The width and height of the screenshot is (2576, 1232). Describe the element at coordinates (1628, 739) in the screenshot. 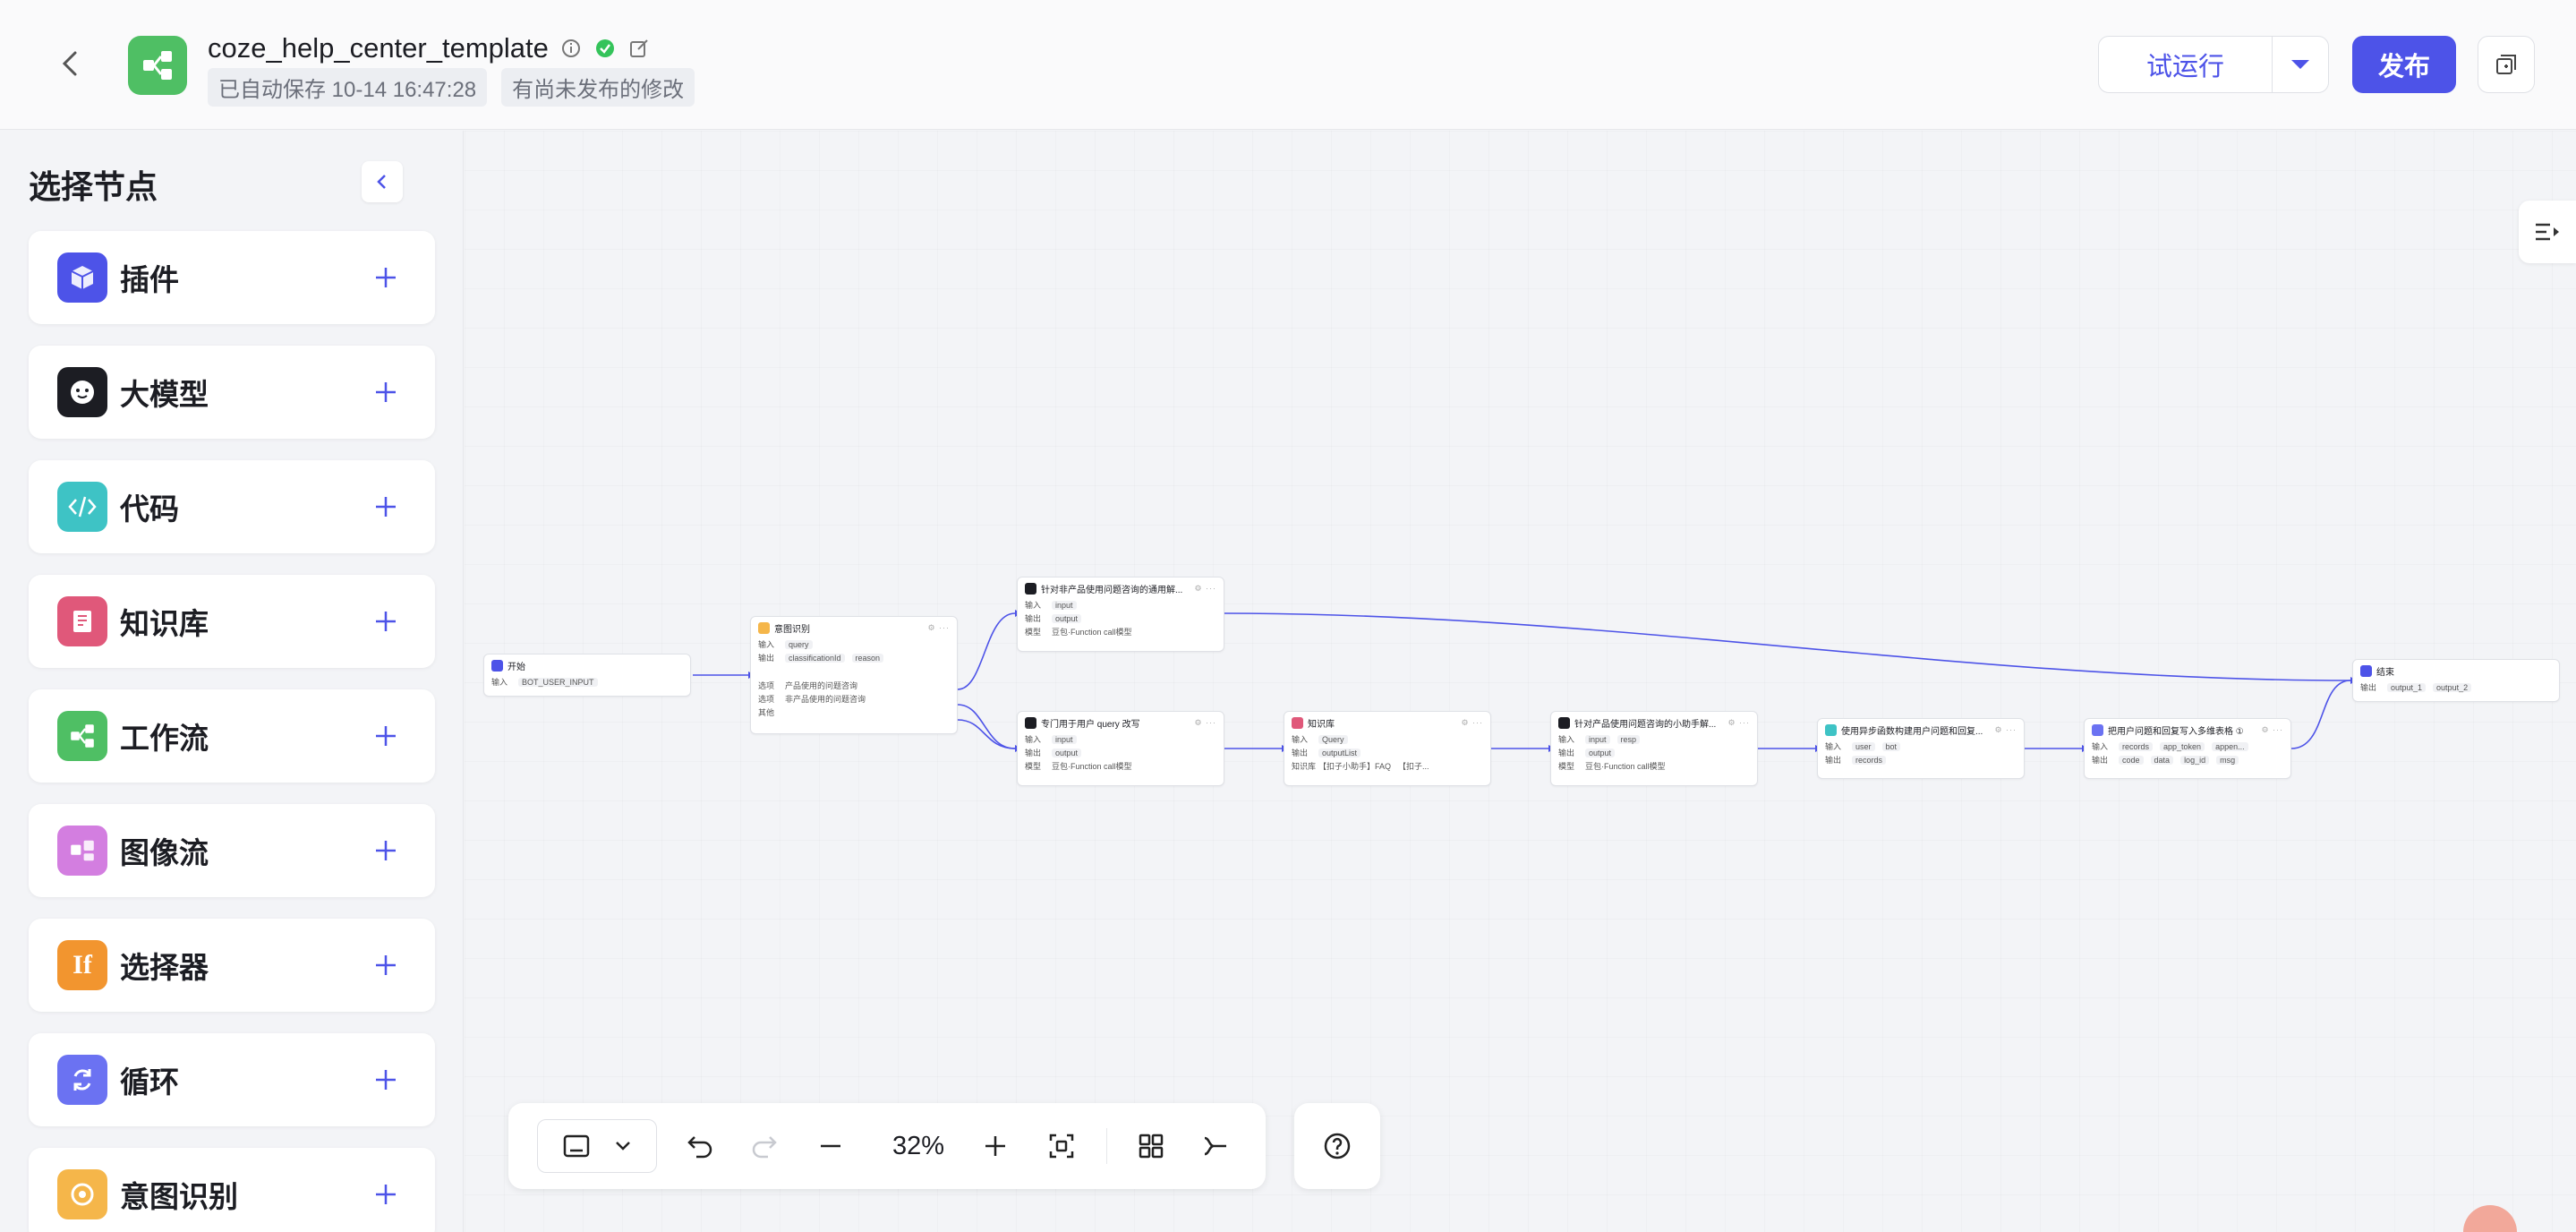

I see `row-value: resp` at that location.